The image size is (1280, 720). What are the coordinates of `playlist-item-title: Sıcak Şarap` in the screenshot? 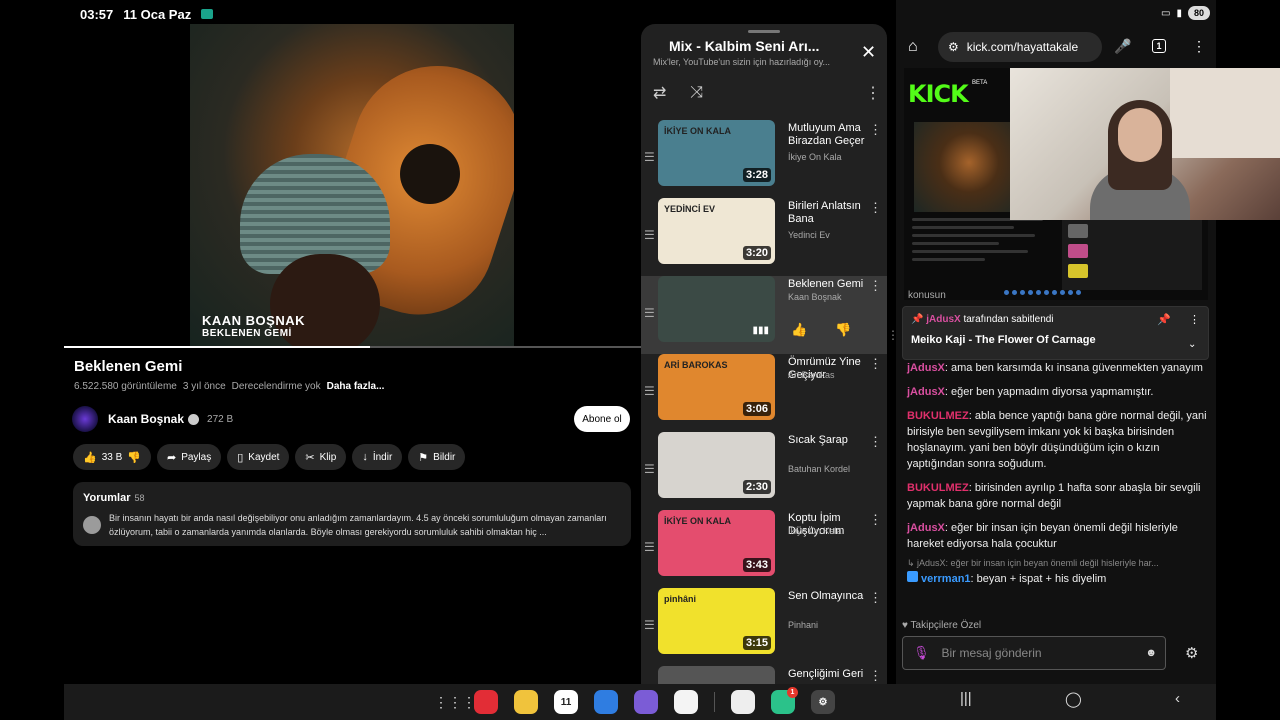 It's located at (828, 440).